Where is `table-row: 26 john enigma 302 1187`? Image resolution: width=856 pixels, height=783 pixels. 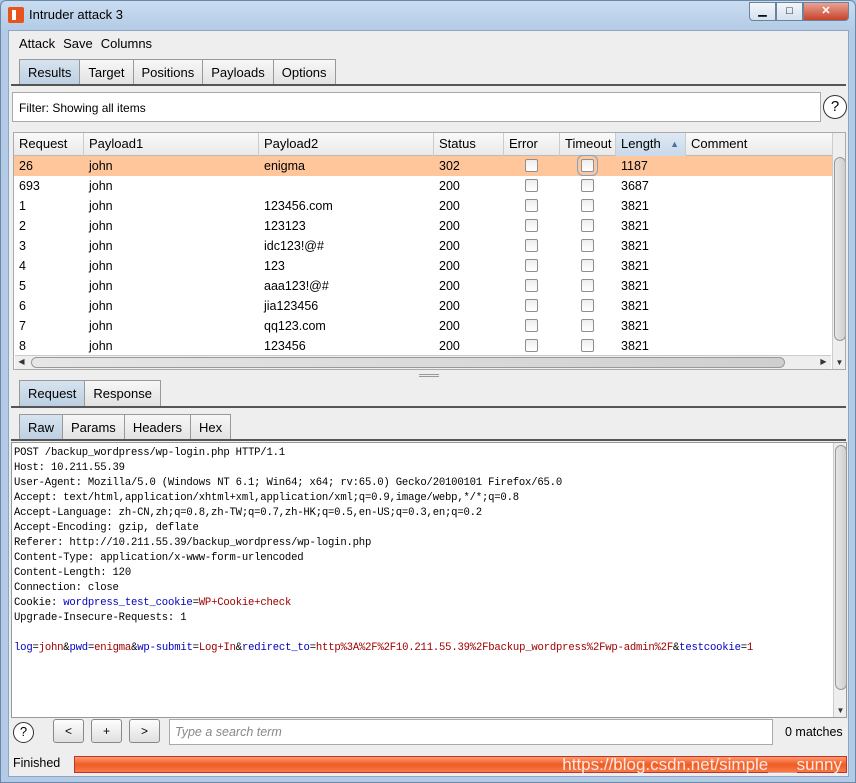 table-row: 26 john enigma 302 1187 is located at coordinates (423, 165).